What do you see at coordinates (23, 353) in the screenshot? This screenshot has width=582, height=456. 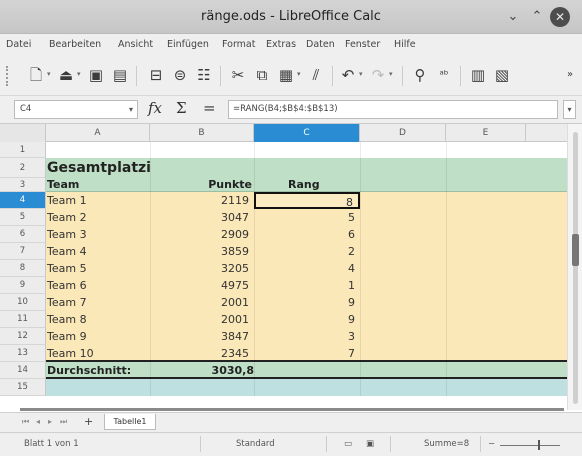 I see `row-header: 13` at bounding box center [23, 353].